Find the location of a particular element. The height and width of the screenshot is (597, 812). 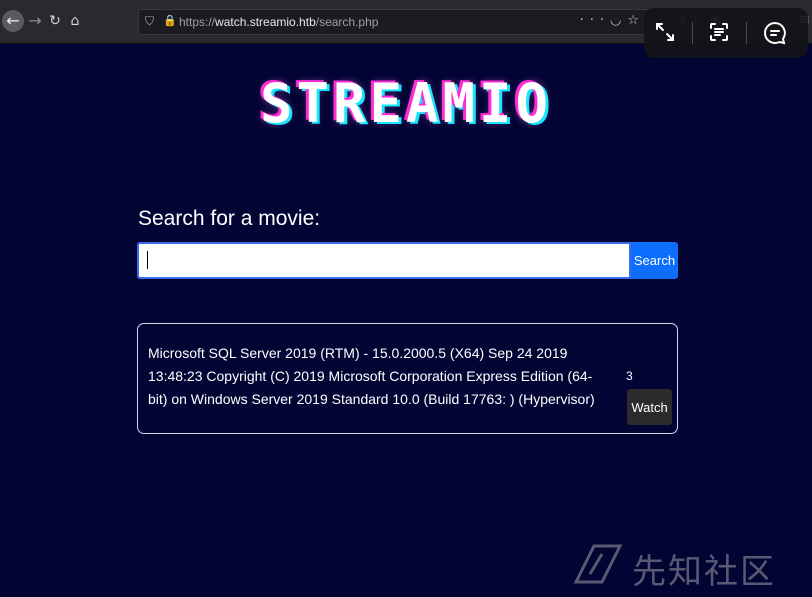

watch-button: Watch is located at coordinates (649, 407).